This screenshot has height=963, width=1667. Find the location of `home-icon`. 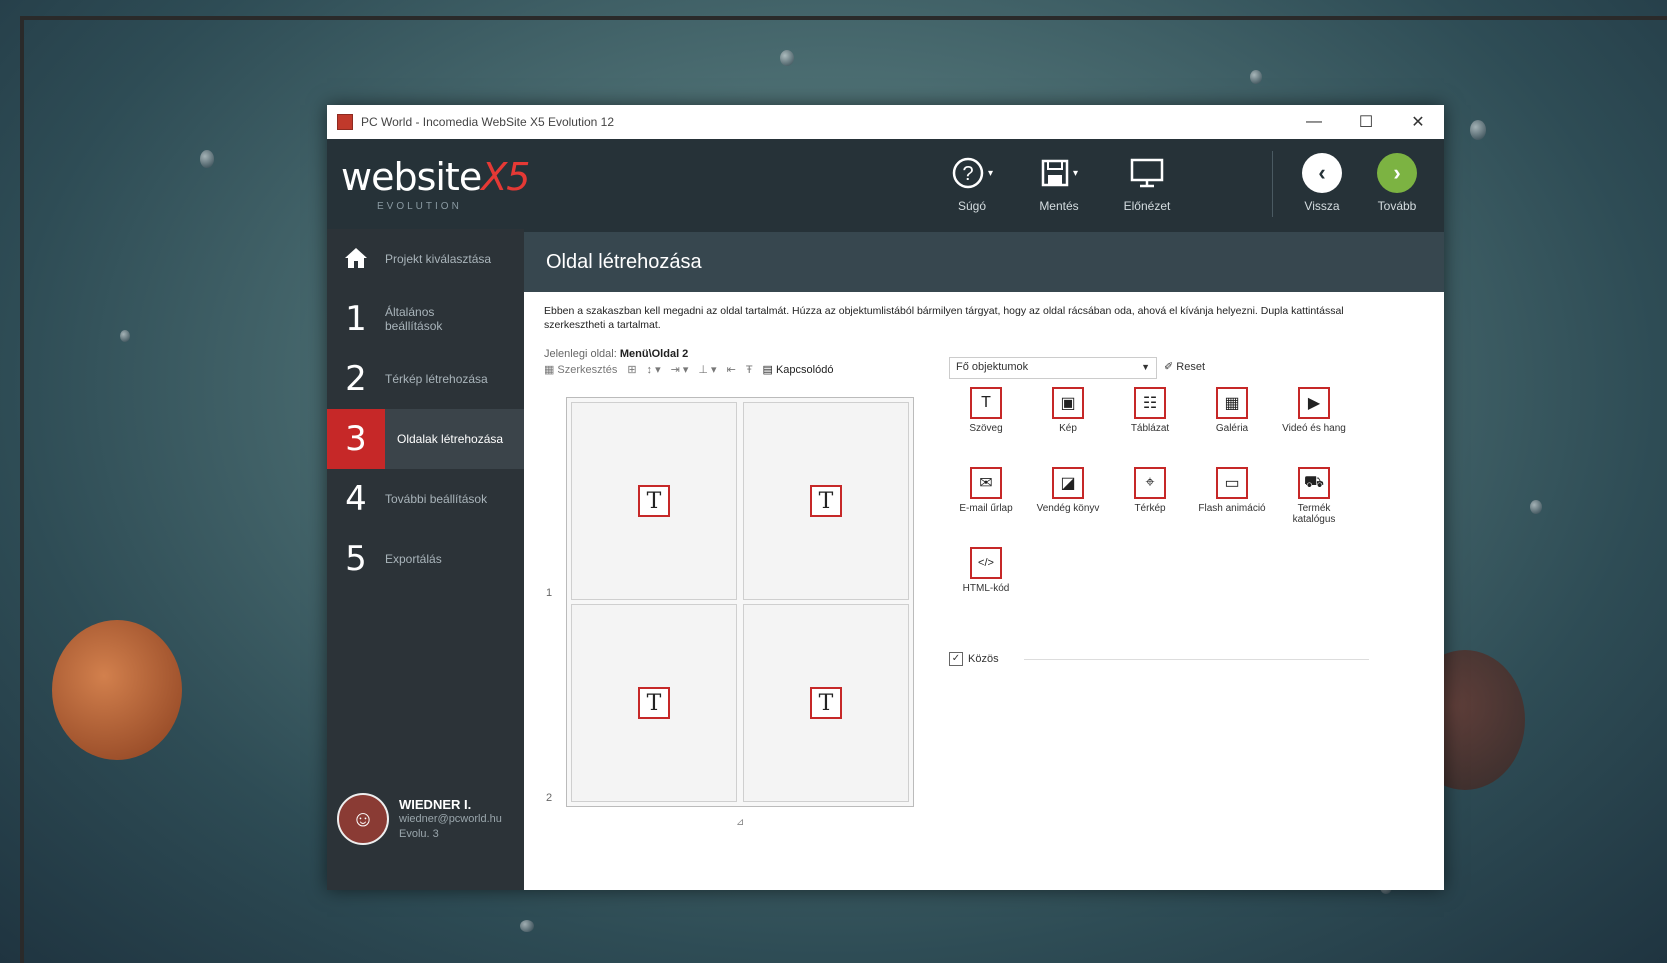

home-icon is located at coordinates (356, 259).